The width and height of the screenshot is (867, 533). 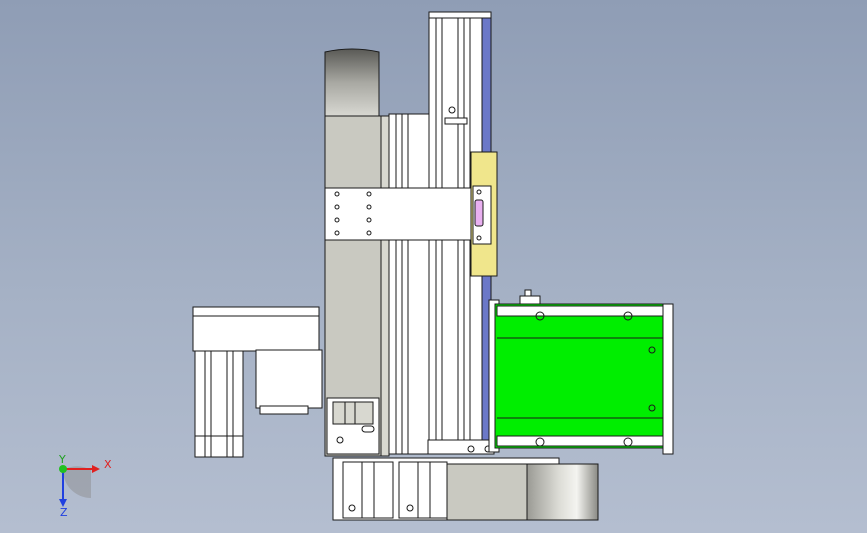 What do you see at coordinates (62, 459) in the screenshot?
I see `y-axis-label: Y` at bounding box center [62, 459].